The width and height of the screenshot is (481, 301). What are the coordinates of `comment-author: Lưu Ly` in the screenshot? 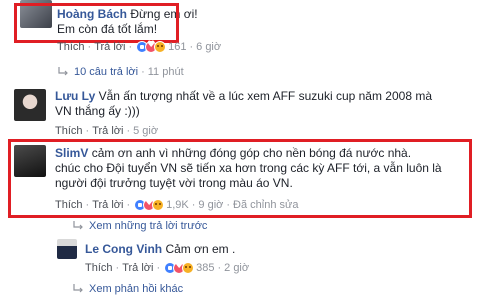 It's located at (75, 96).